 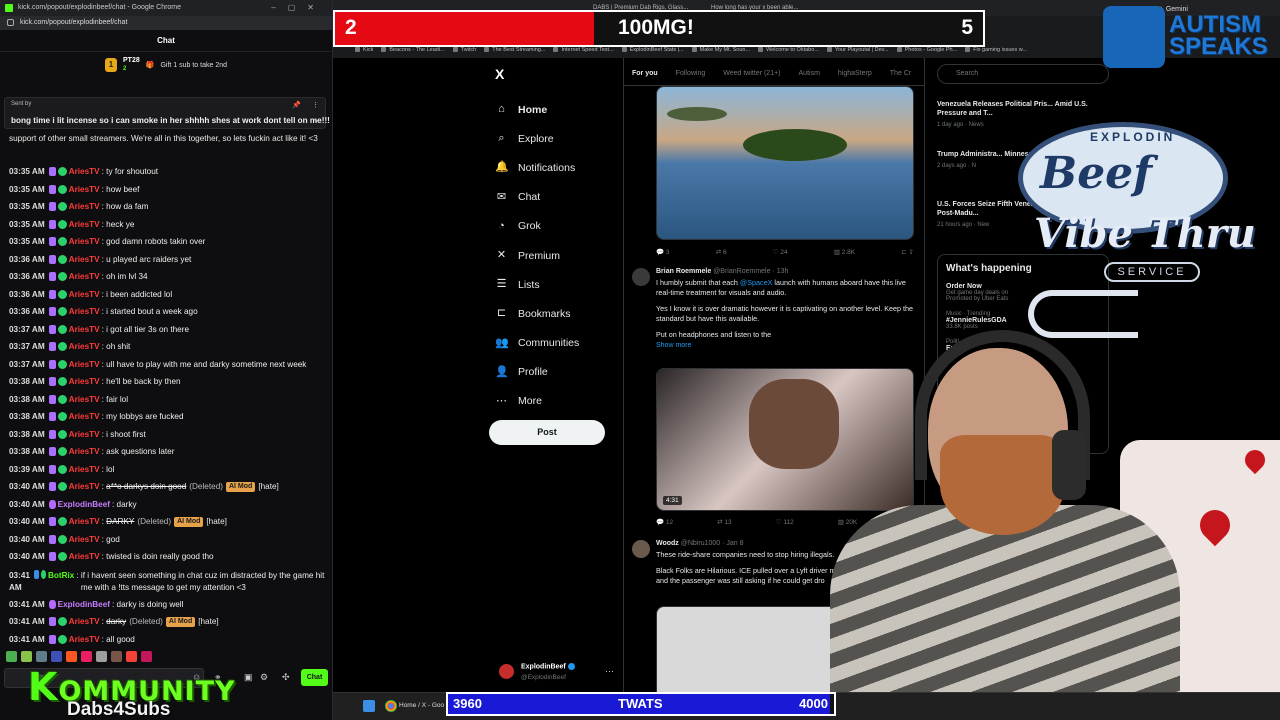 What do you see at coordinates (537, 255) in the screenshot?
I see `nav-item-premium: ✕ Premium` at bounding box center [537, 255].